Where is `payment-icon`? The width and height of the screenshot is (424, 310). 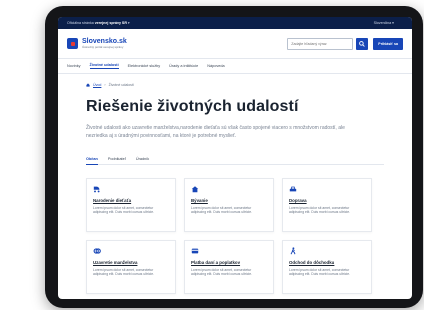 payment-icon is located at coordinates (195, 250).